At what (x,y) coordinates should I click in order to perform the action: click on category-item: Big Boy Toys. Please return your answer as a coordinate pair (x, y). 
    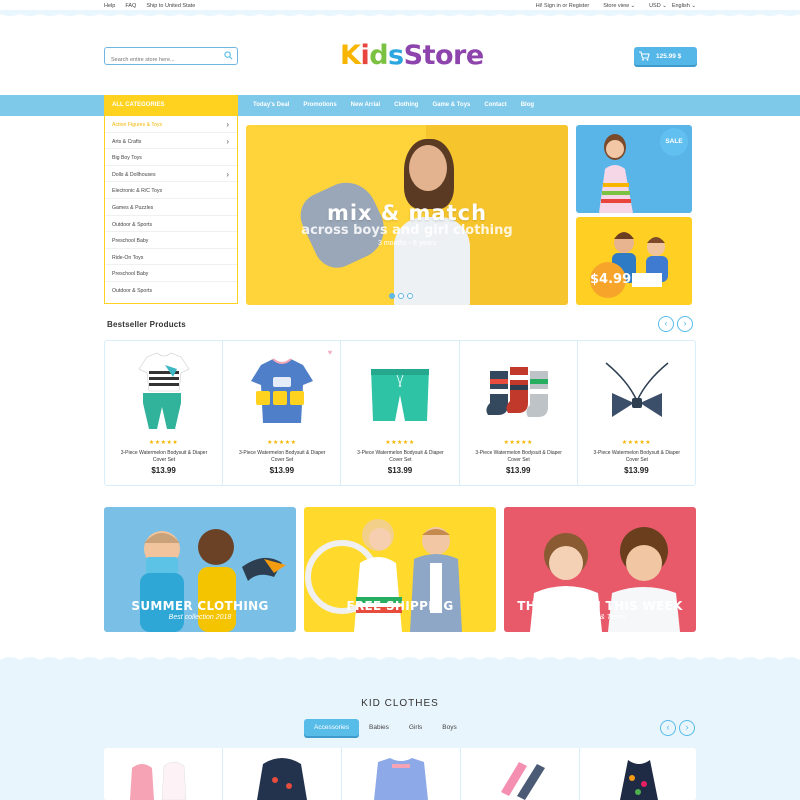
    Looking at the image, I should click on (171, 157).